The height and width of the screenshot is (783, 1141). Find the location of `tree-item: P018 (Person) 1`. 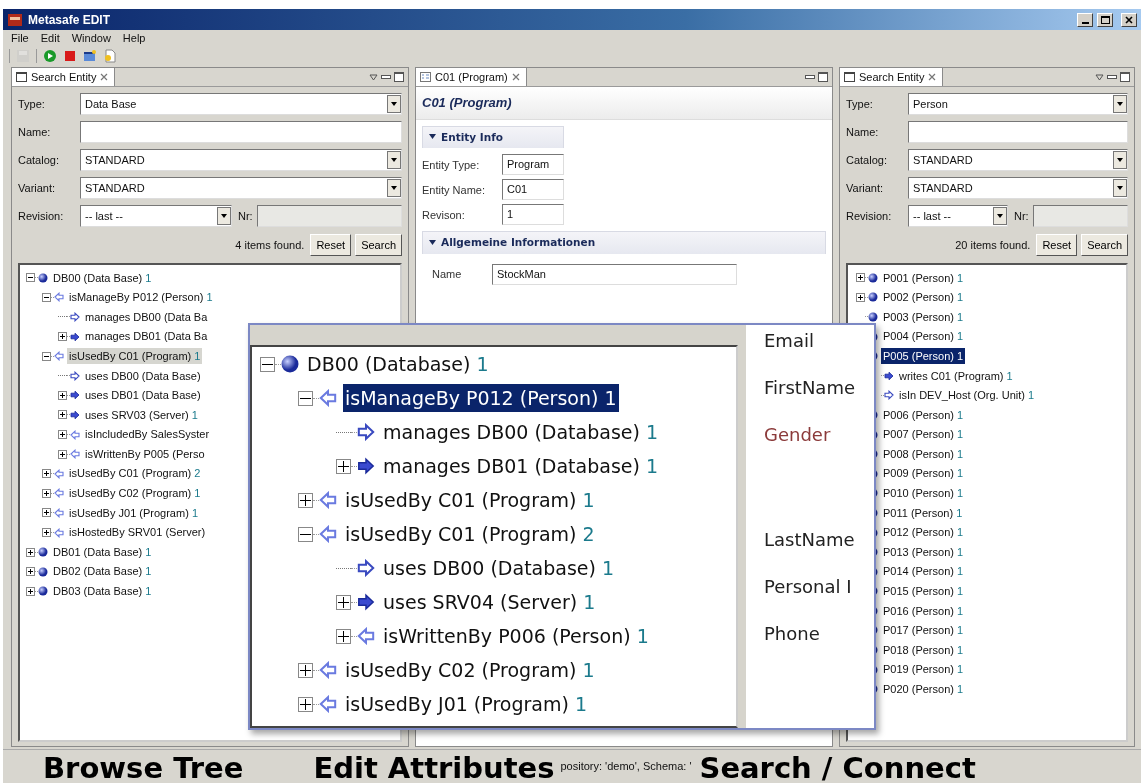

tree-item: P018 (Person) 1 is located at coordinates (923, 650).